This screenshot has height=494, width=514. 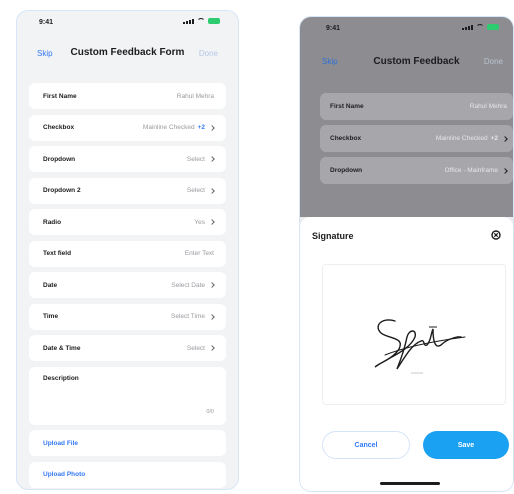 What do you see at coordinates (210, 411) in the screenshot?
I see `character-count: 0/0` at bounding box center [210, 411].